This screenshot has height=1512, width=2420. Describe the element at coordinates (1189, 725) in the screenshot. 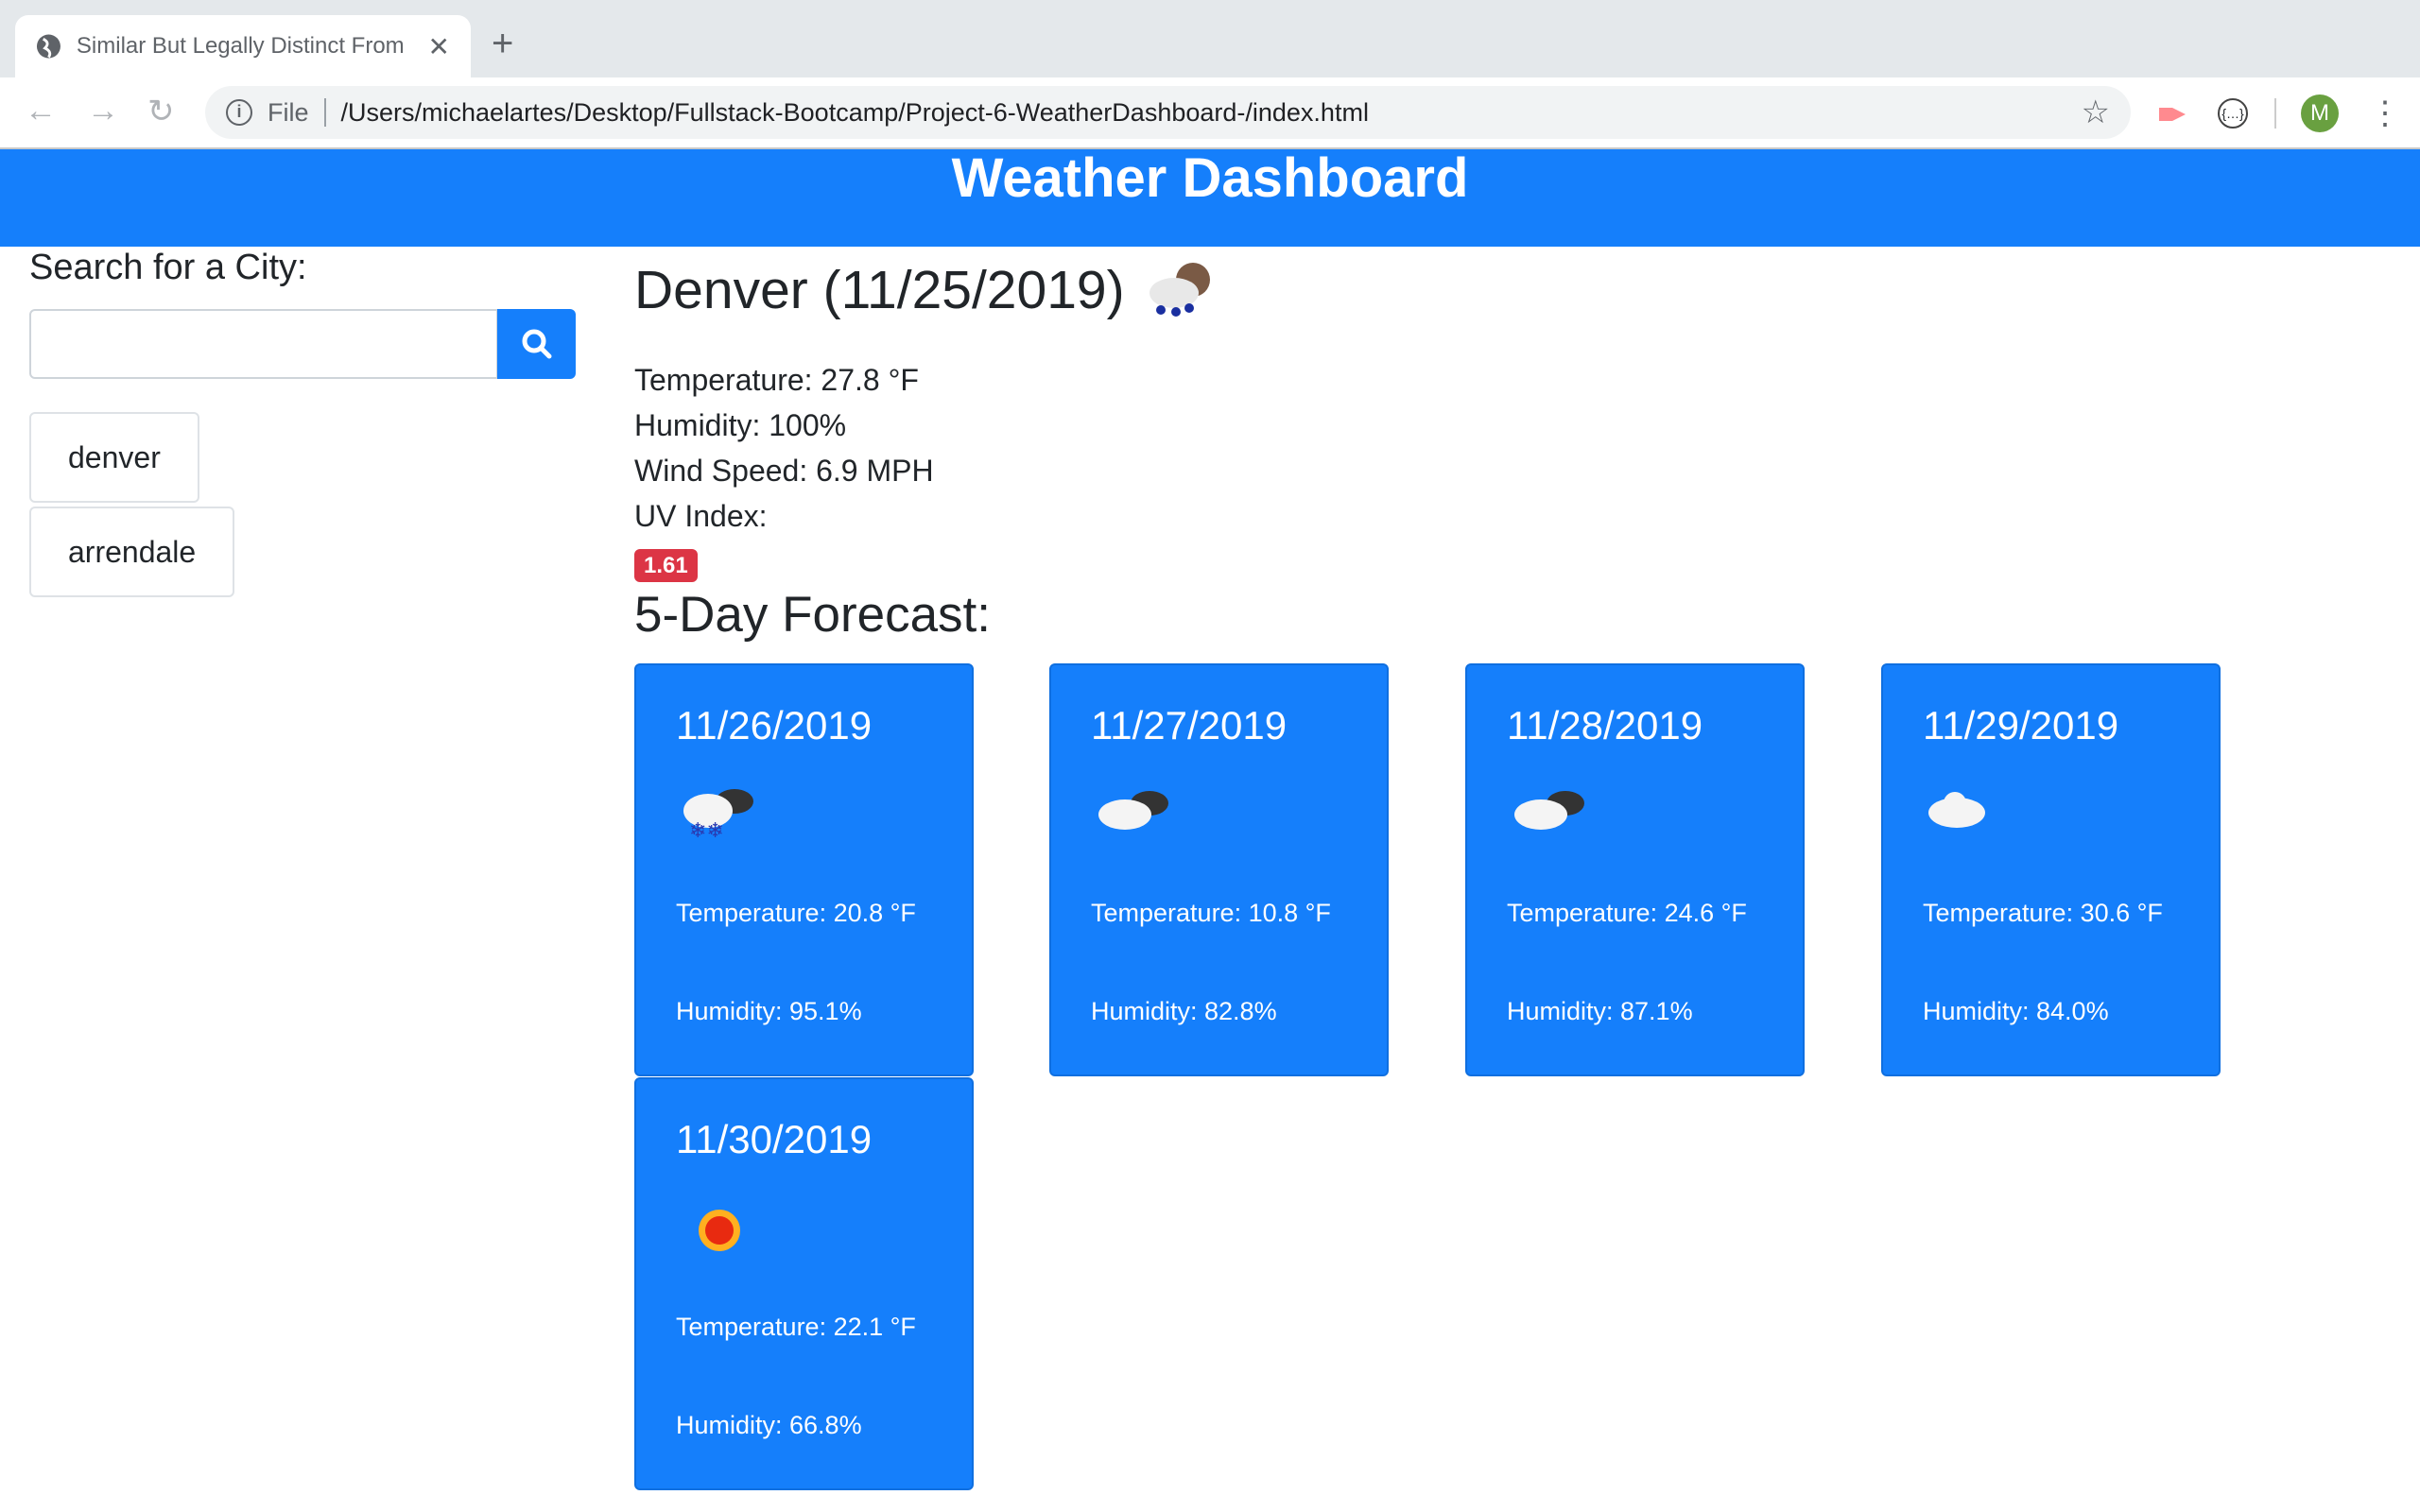

I see `forecast-date: 11/27/2019` at that location.